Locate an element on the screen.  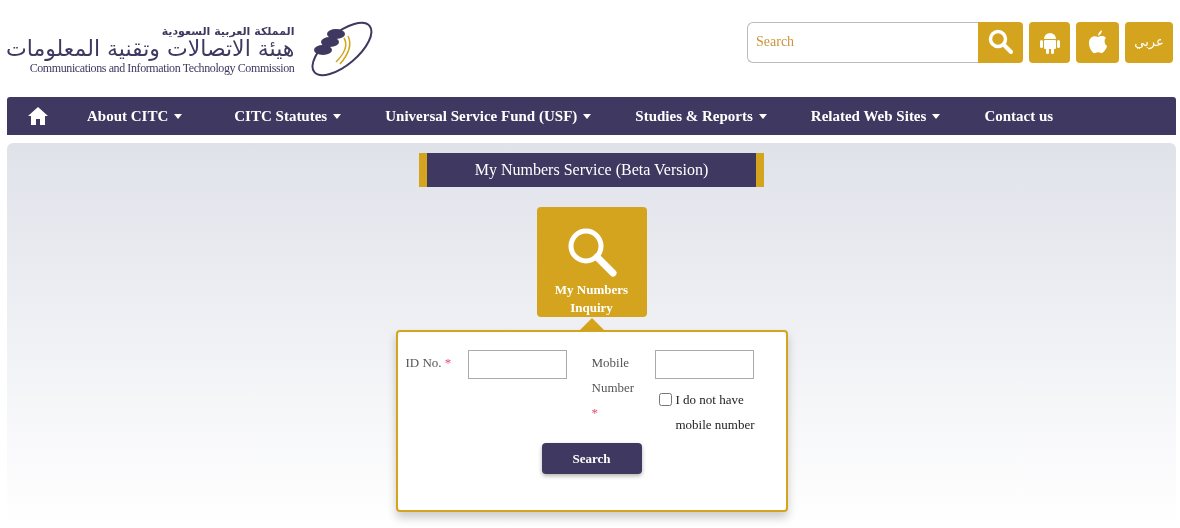
search-icon is located at coordinates (1000, 42).